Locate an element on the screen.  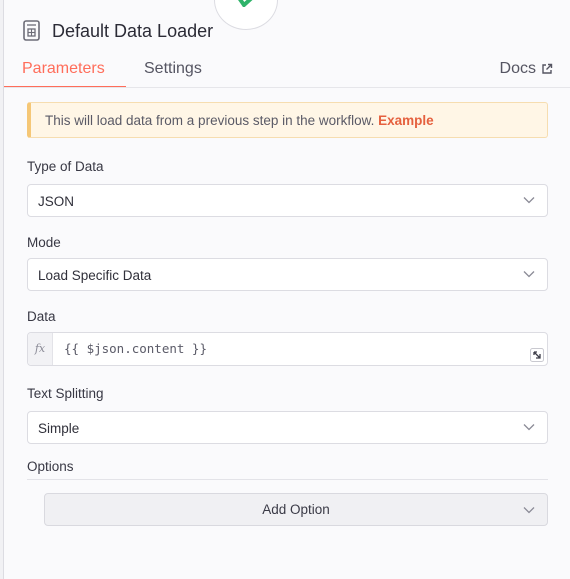
mode-value: Load Specific Data is located at coordinates (95, 275).